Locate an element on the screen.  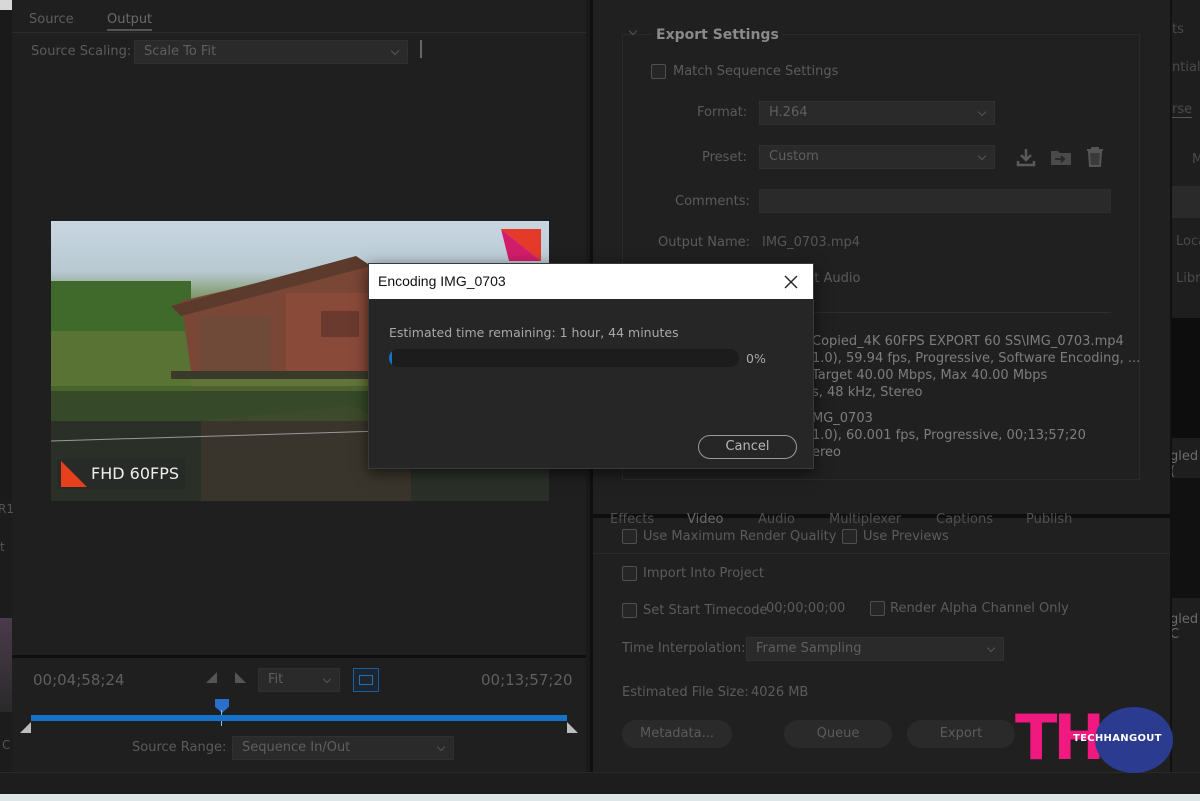
tab-source: Source is located at coordinates (51, 19).